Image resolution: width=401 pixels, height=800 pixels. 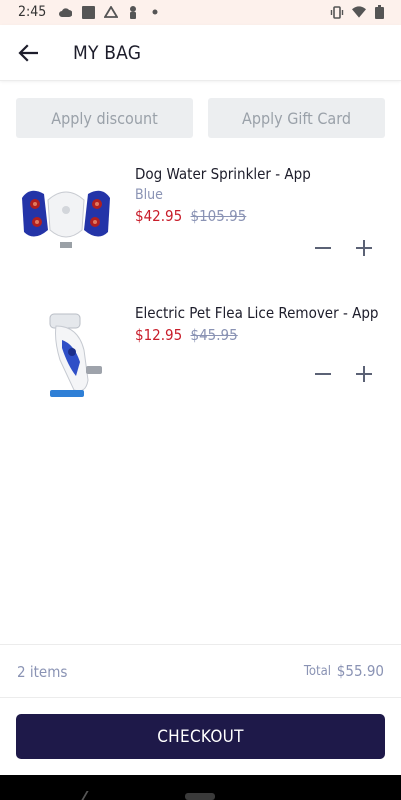 I want to click on app-bar: MY BAG, so click(x=200, y=53).